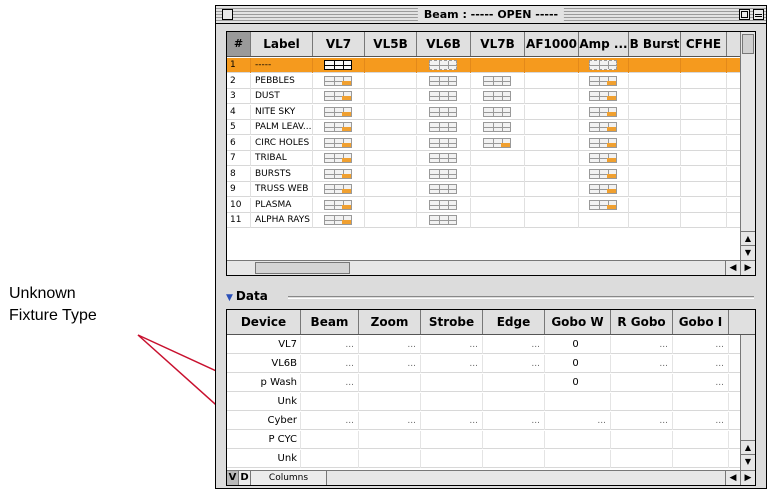 The width and height of the screenshot is (767, 493). Describe the element at coordinates (233, 478) in the screenshot. I see `view-v-tab: V` at that location.